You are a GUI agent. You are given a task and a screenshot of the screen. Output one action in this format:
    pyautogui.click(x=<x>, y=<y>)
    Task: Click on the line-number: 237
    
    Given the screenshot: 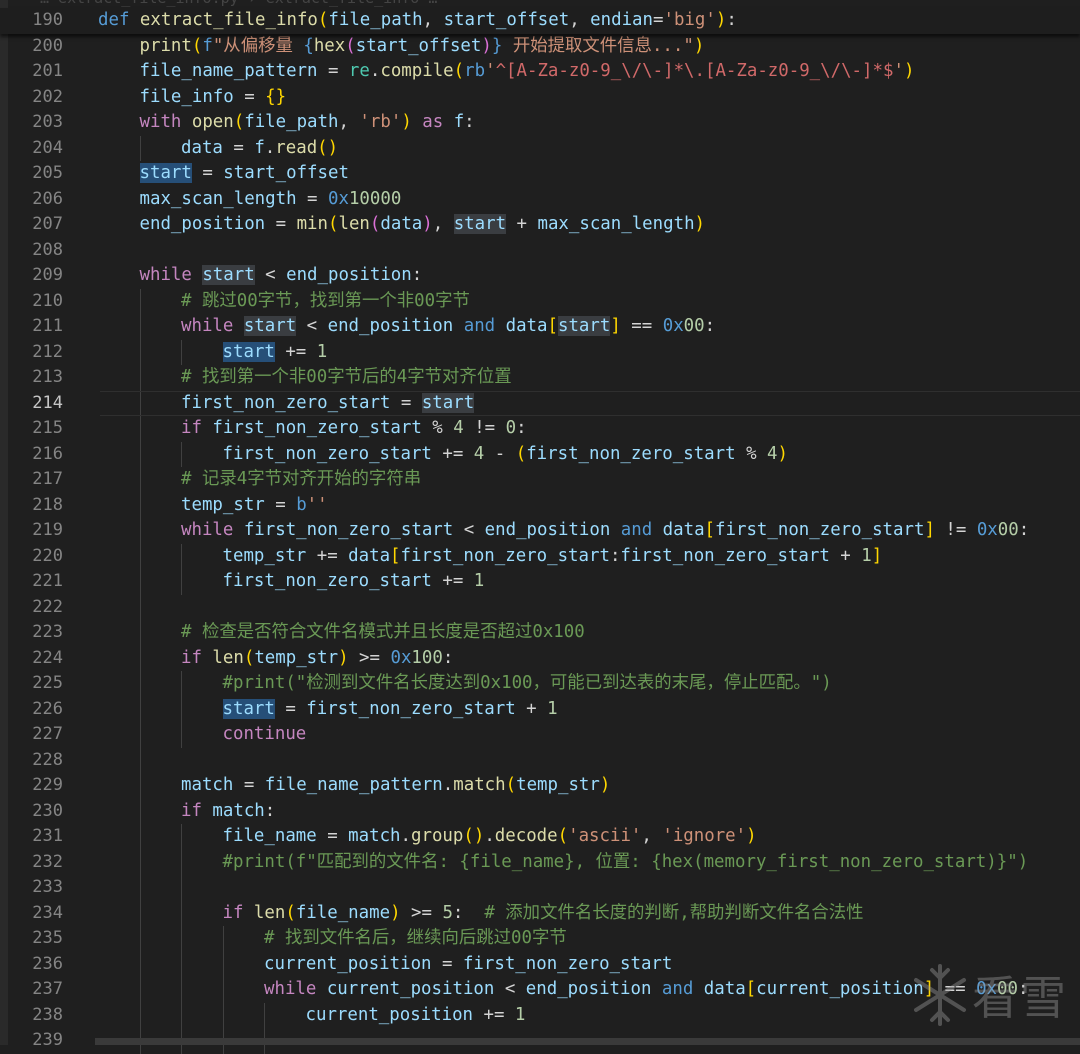 What is the action you would take?
    pyautogui.click(x=47, y=989)
    